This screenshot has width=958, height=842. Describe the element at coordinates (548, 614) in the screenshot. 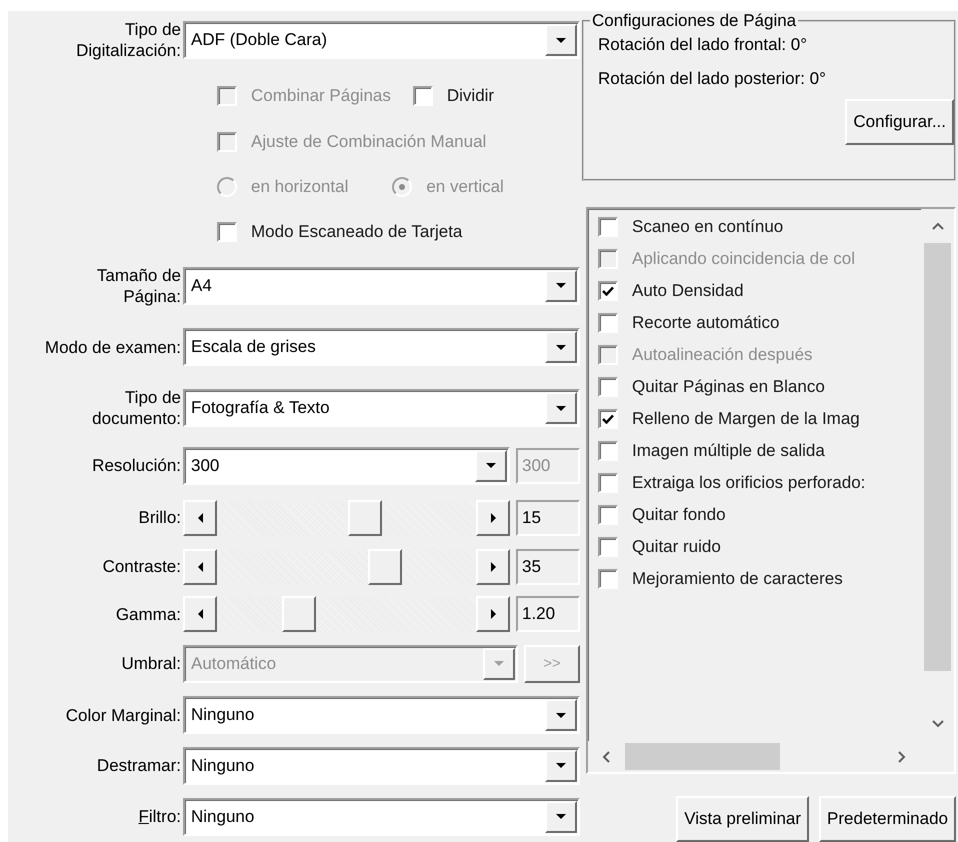

I see `value-readout: 1.20` at that location.